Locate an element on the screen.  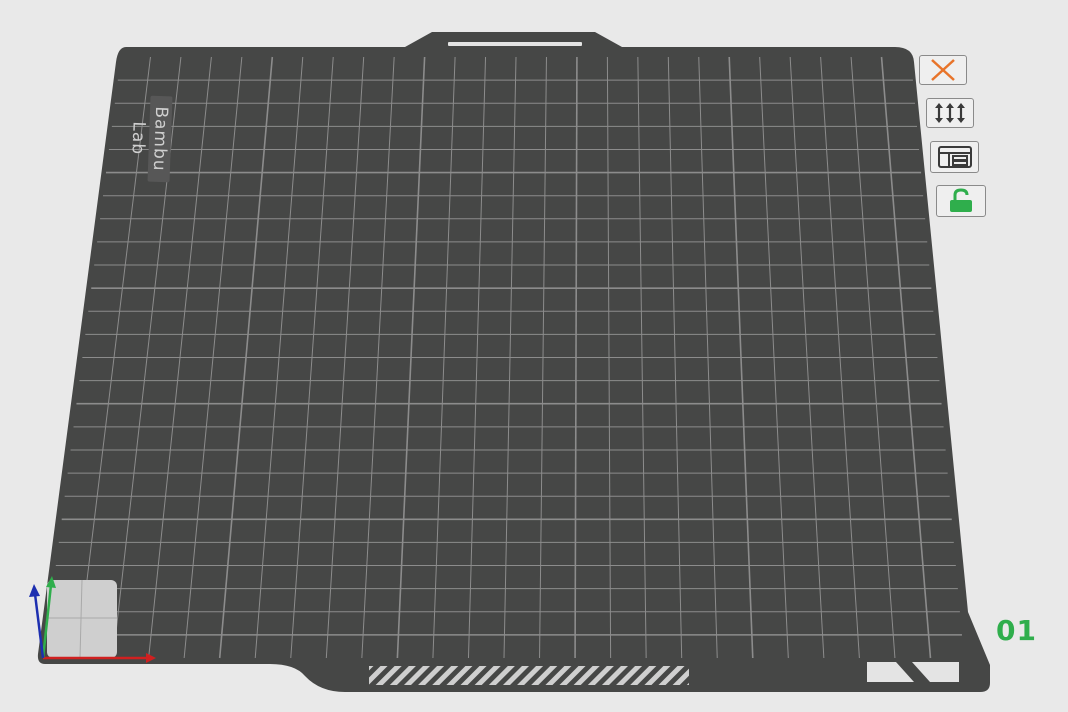
unlock-icon is located at coordinates (961, 200).